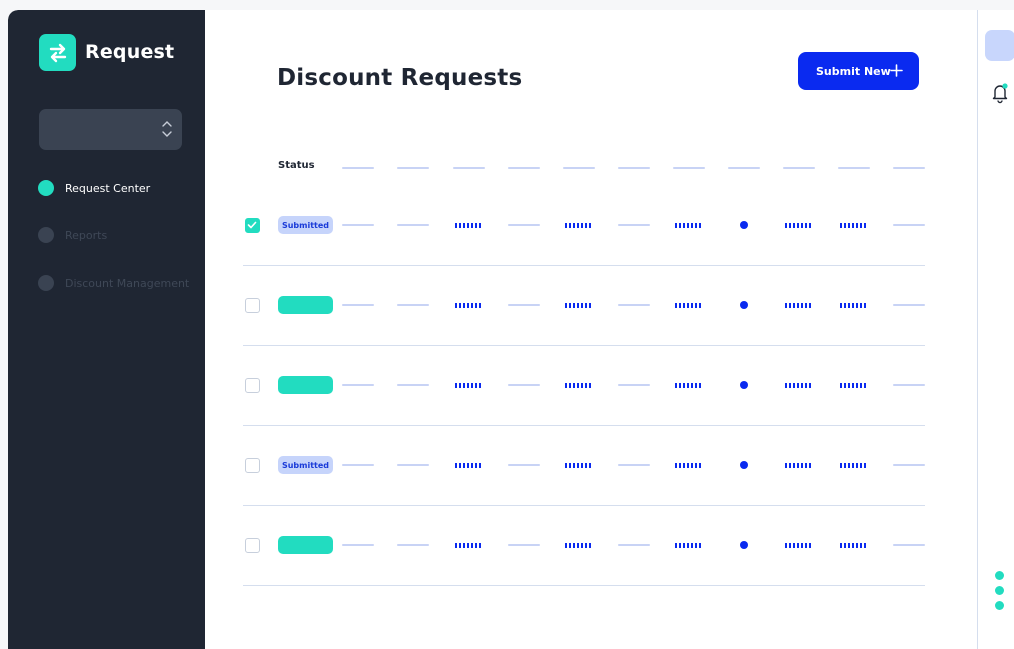 The image size is (1014, 649). What do you see at coordinates (999, 45) in the screenshot?
I see `avatar` at bounding box center [999, 45].